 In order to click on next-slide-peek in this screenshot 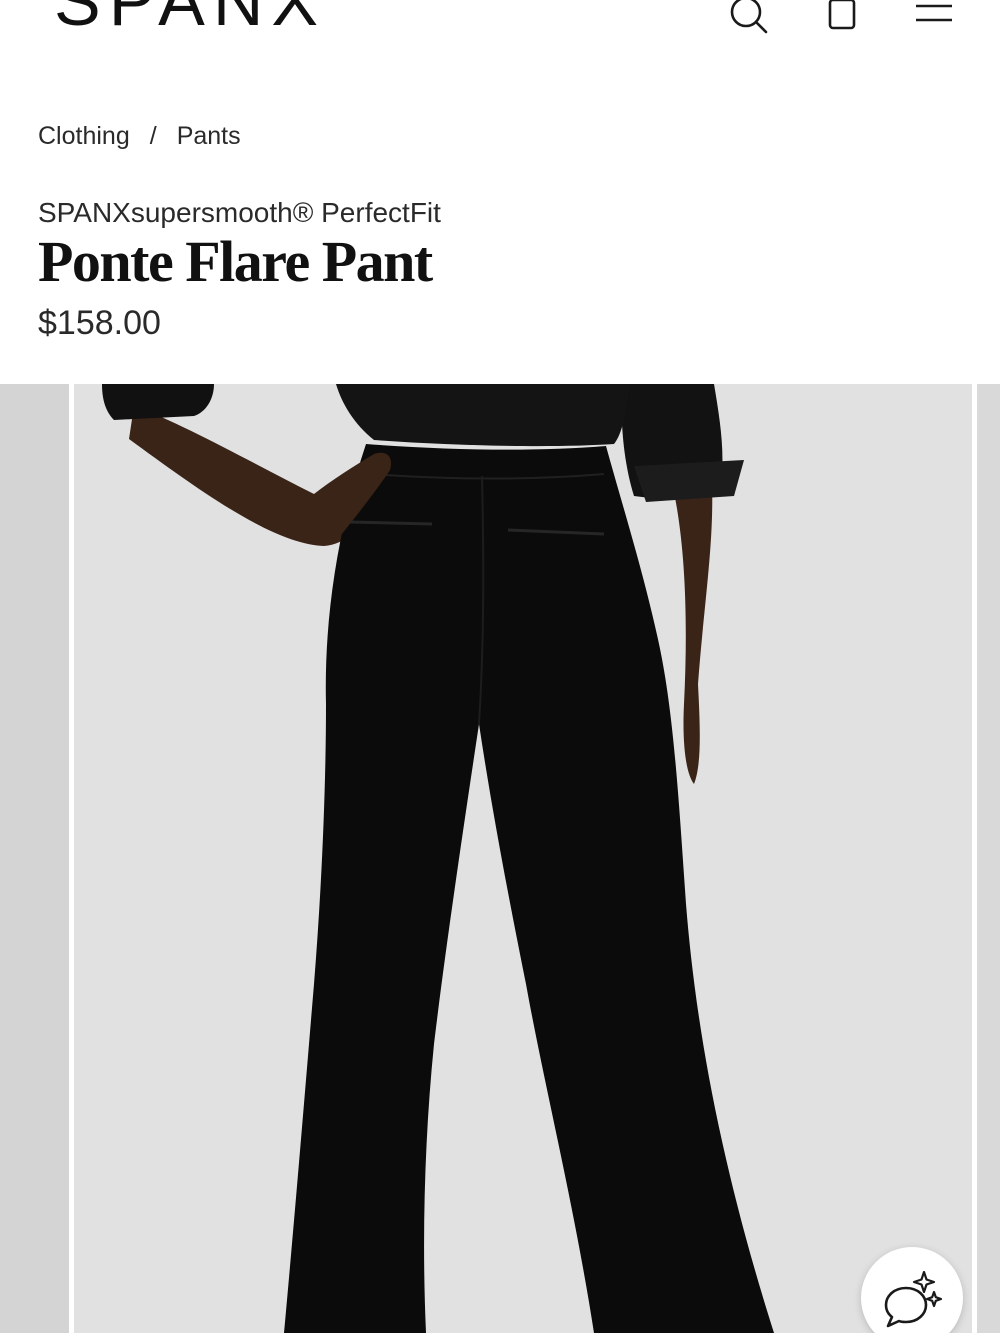, I will do `click(988, 858)`.